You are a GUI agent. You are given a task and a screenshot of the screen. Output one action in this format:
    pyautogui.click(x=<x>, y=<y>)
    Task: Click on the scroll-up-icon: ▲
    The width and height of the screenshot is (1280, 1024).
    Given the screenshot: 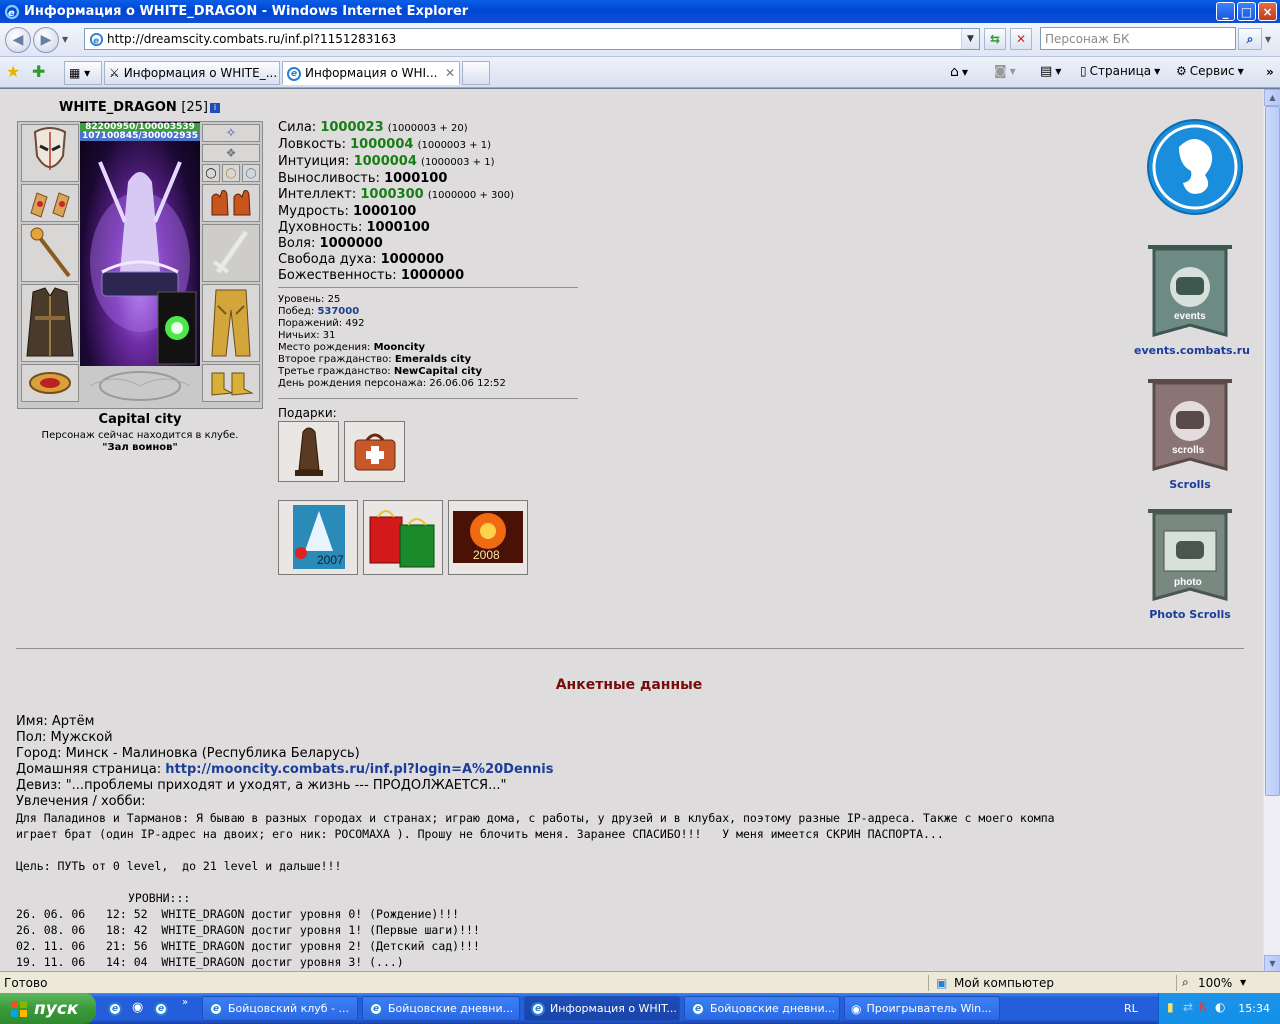 What is the action you would take?
    pyautogui.click(x=1272, y=97)
    